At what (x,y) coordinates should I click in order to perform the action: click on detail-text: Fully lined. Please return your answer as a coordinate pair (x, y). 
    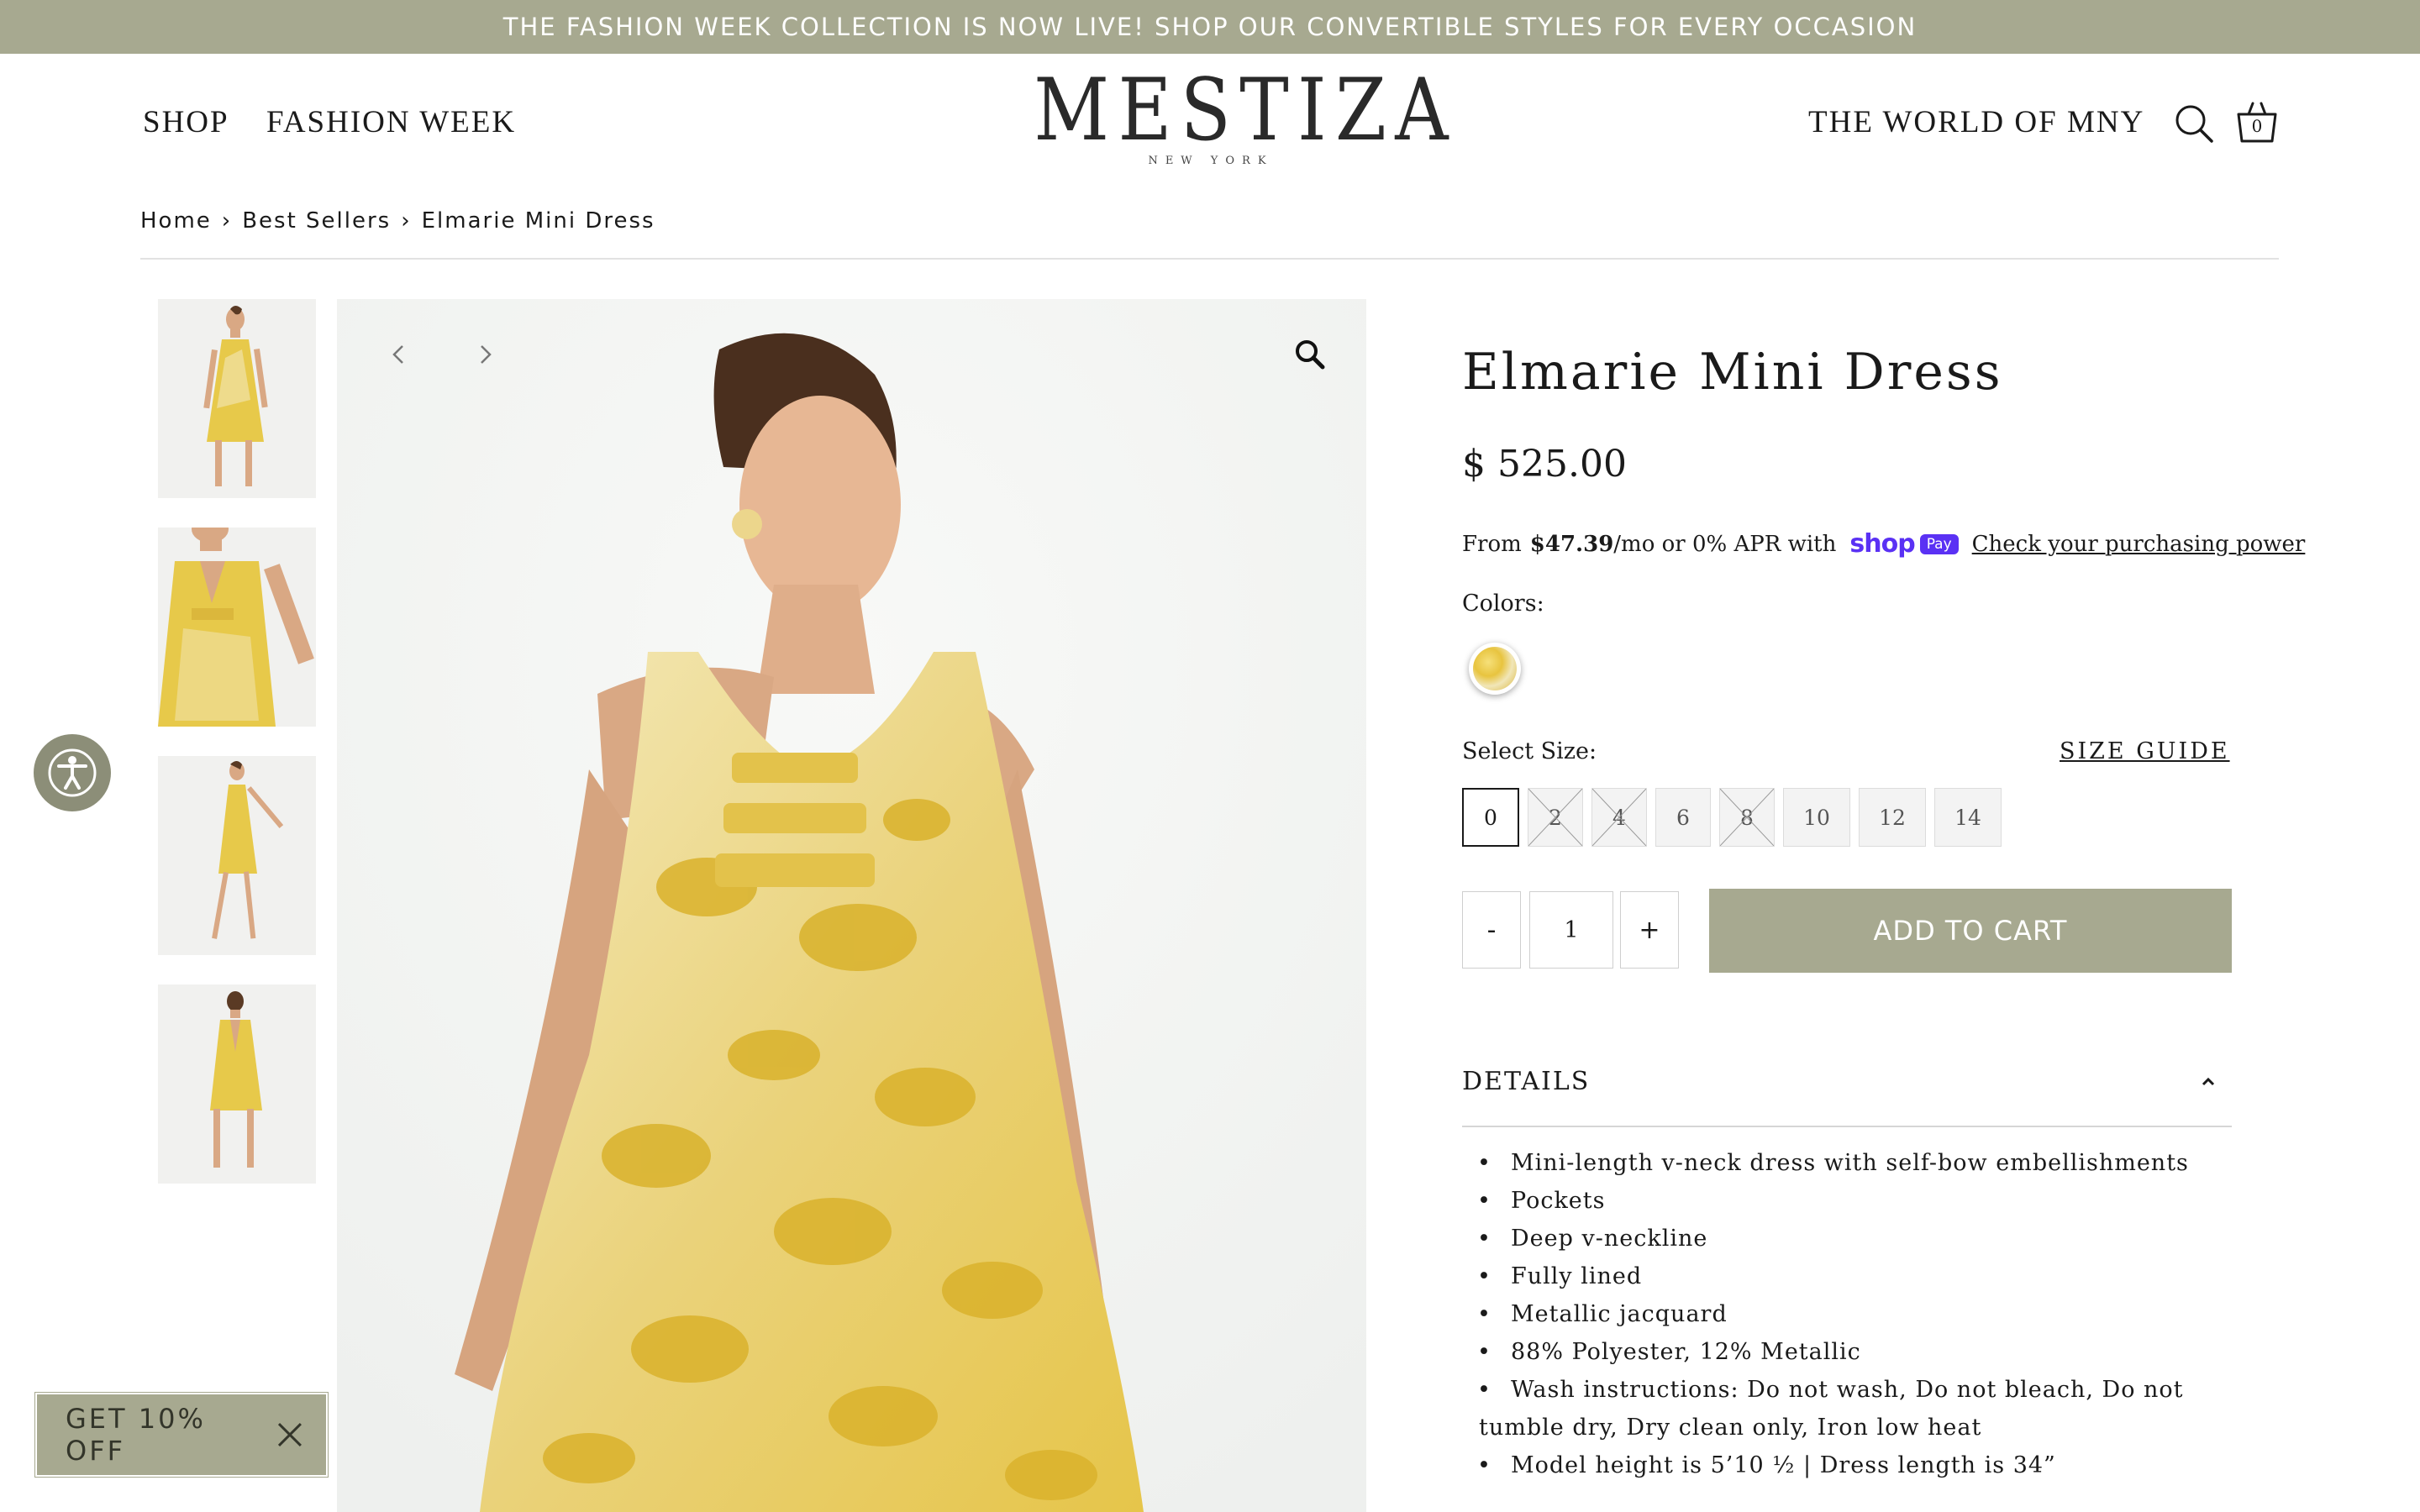
    Looking at the image, I should click on (1577, 1276).